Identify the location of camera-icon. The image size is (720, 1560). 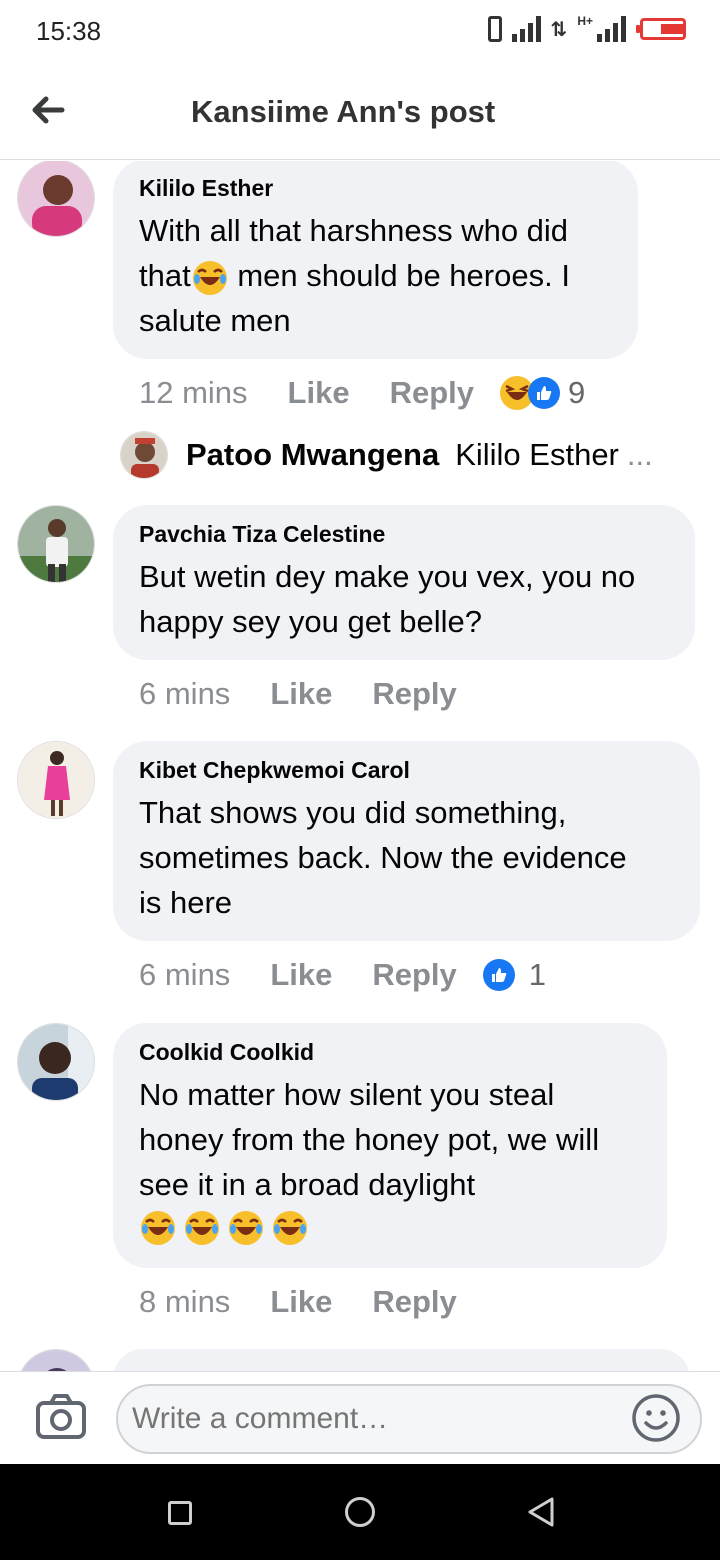
(61, 1417).